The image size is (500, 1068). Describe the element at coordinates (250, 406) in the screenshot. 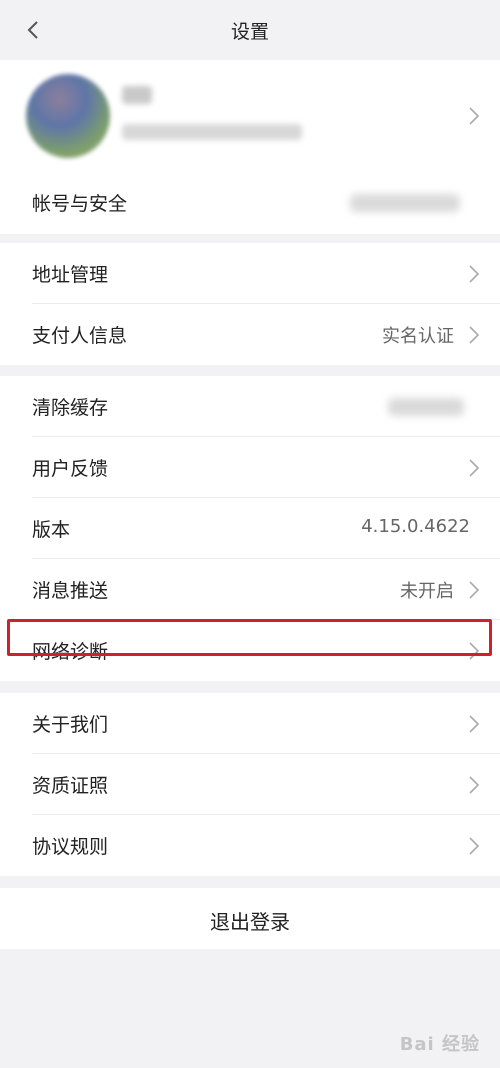

I see `clear-cache-row: 清除缓存` at that location.